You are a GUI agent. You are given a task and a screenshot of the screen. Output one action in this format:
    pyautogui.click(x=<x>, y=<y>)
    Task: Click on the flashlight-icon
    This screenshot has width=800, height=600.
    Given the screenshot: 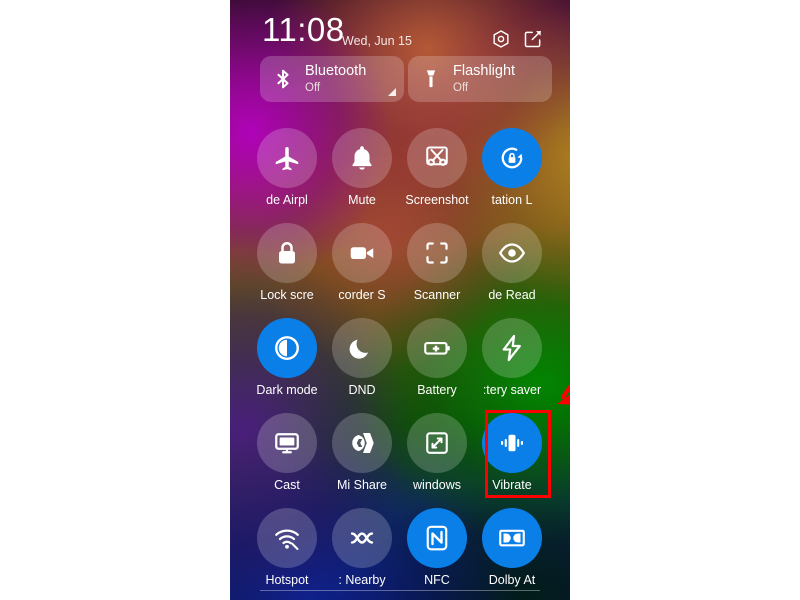 What is the action you would take?
    pyautogui.click(x=431, y=79)
    